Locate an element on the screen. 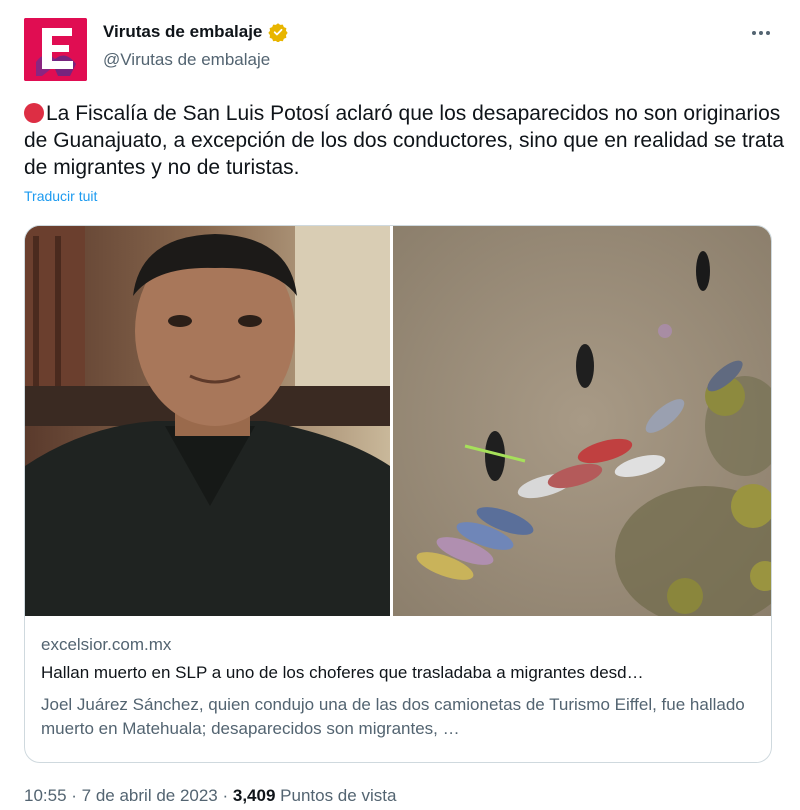 The image size is (800, 810). brand-logo is located at coordinates (55, 49).